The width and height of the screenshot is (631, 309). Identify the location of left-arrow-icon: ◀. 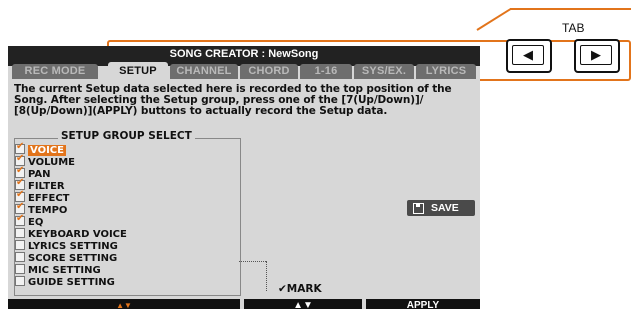
(528, 55).